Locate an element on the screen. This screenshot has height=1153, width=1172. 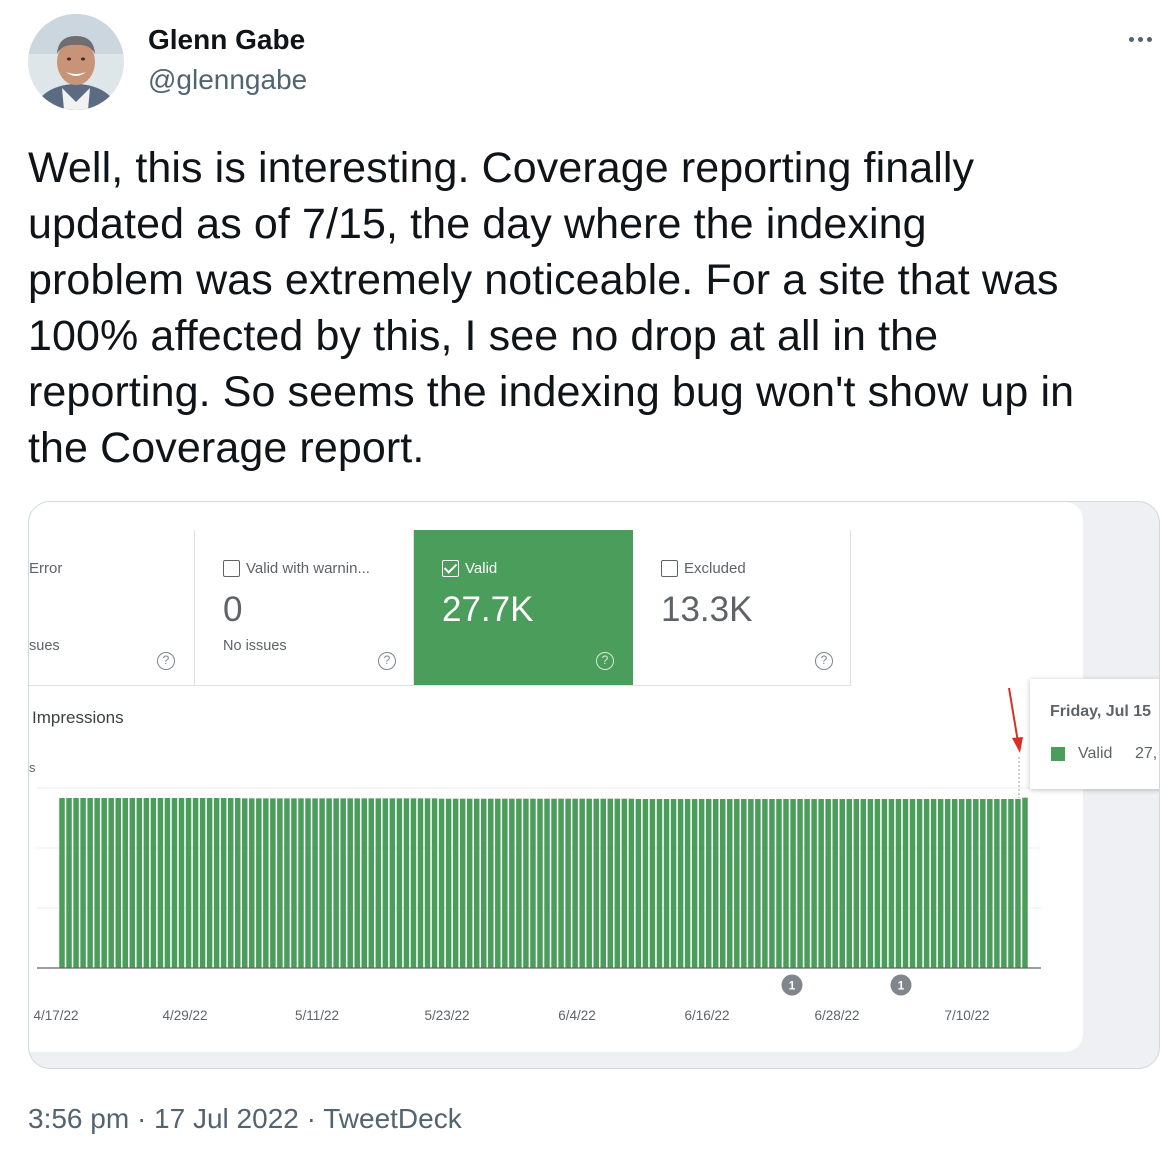
author-handle: @glenngabe is located at coordinates (227, 80).